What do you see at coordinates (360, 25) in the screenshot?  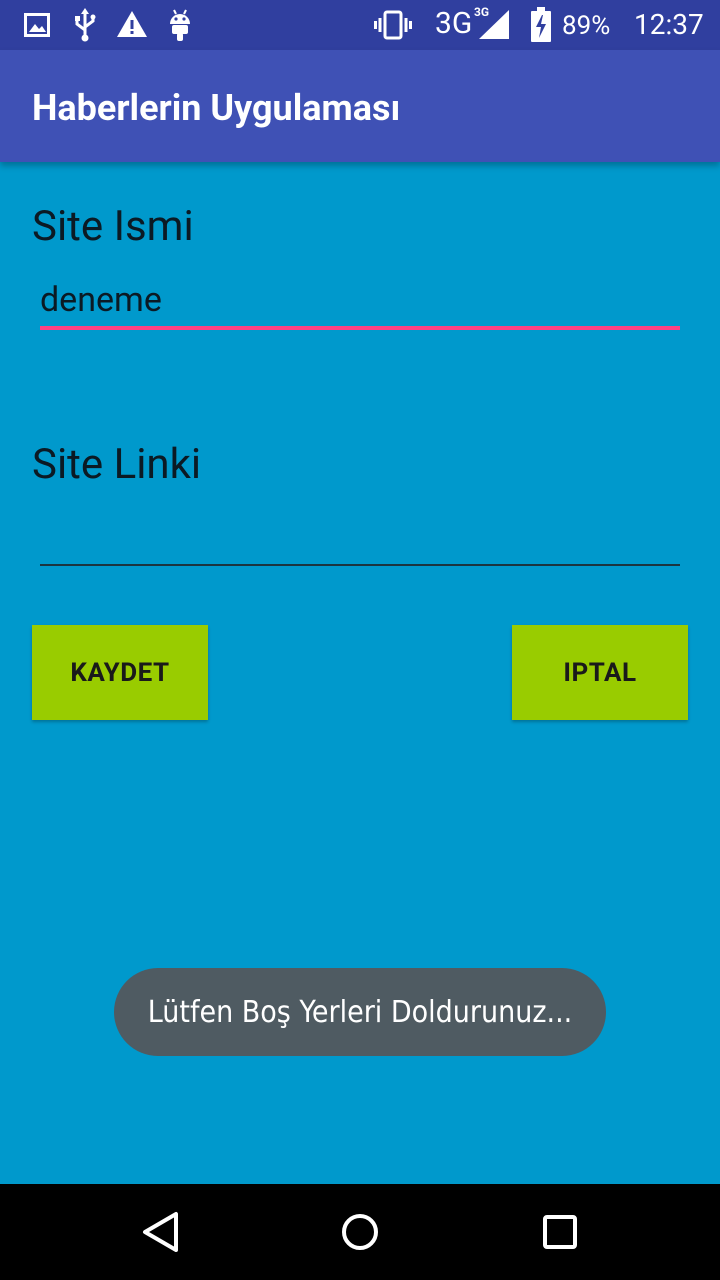 I see `status-bar: 3G 3G 89% 12:37` at bounding box center [360, 25].